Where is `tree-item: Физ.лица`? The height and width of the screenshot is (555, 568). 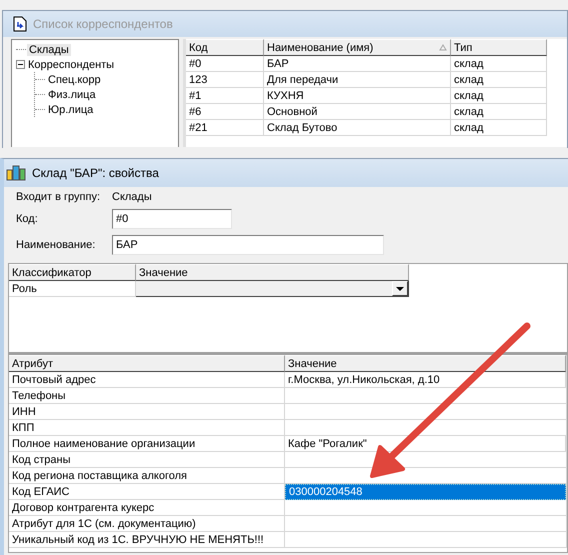 tree-item: Физ.лица is located at coordinates (72, 94).